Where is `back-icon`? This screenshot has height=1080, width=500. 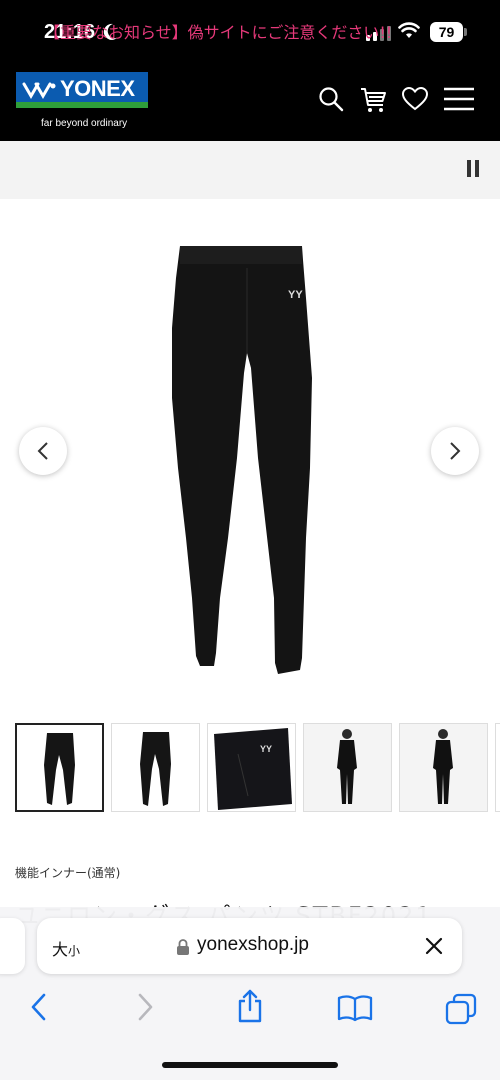
back-icon is located at coordinates (38, 1007).